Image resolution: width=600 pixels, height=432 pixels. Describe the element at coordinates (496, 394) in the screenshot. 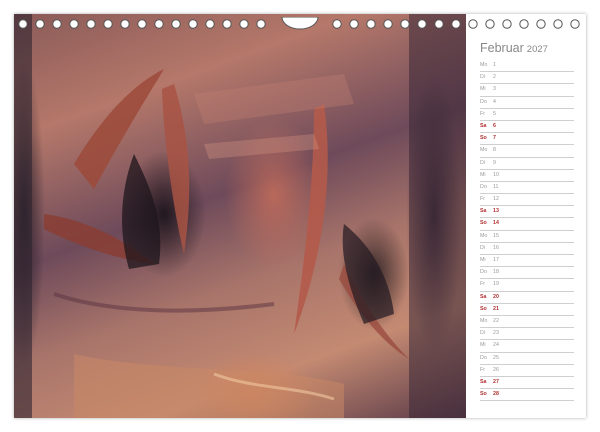

I see `day-number: 28` at that location.